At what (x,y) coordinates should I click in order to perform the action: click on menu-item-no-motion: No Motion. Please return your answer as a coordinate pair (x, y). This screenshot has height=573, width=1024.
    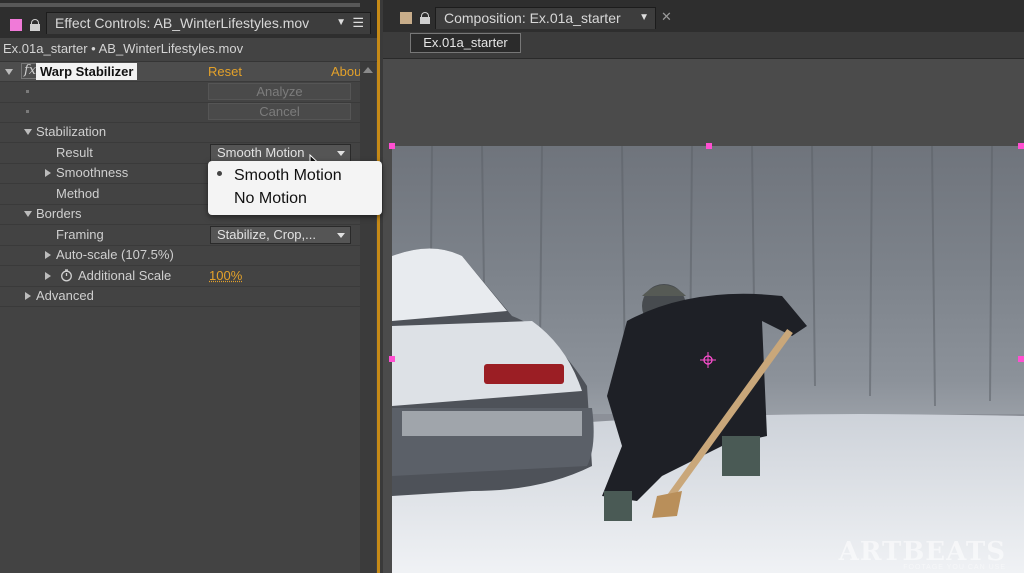
    Looking at the image, I should click on (270, 199).